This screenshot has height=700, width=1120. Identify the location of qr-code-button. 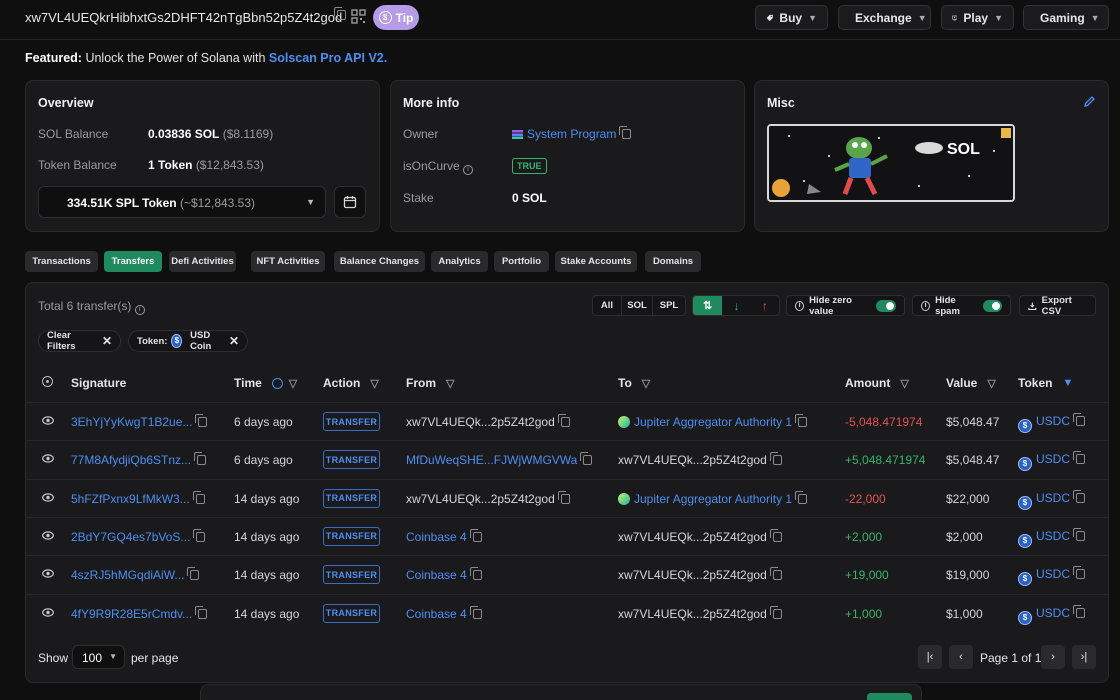
(358, 16).